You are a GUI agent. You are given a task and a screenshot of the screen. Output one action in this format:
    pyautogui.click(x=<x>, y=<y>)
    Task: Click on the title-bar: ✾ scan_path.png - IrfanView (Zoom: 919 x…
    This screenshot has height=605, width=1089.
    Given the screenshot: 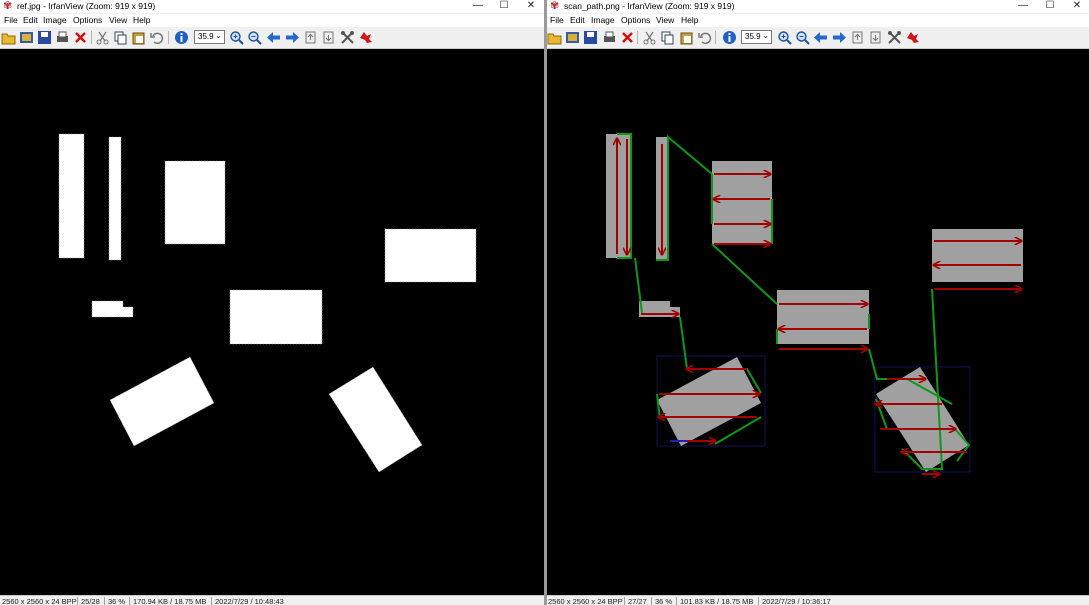 What is the action you would take?
    pyautogui.click(x=818, y=6)
    